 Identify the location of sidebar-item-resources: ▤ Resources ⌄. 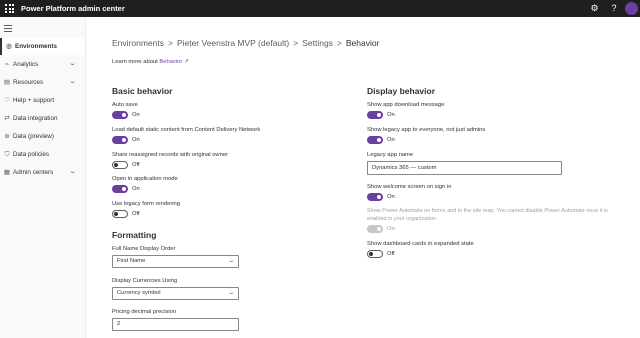
(42, 82).